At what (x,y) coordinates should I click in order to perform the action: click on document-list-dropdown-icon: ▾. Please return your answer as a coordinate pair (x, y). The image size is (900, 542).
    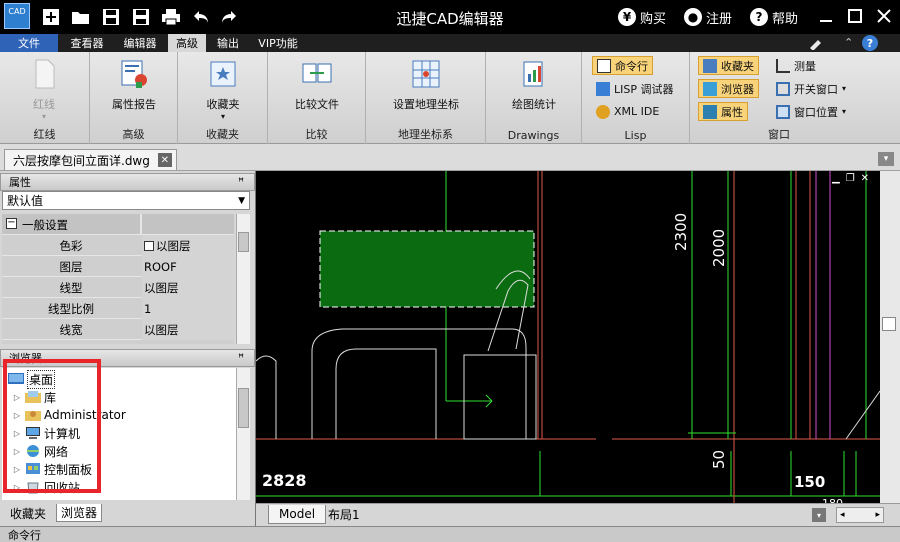
    Looking at the image, I should click on (886, 159).